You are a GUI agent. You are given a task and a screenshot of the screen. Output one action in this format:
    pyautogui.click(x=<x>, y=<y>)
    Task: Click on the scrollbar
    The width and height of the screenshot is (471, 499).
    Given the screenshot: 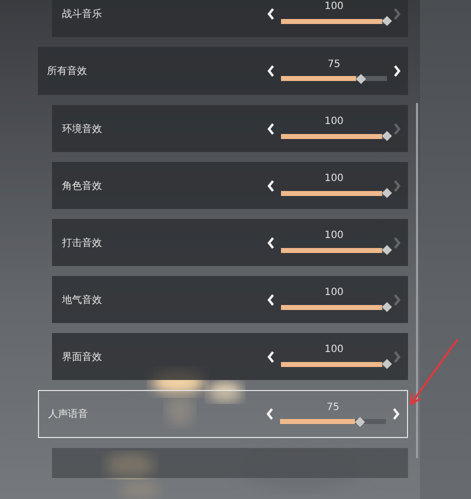 What is the action you would take?
    pyautogui.click(x=417, y=280)
    